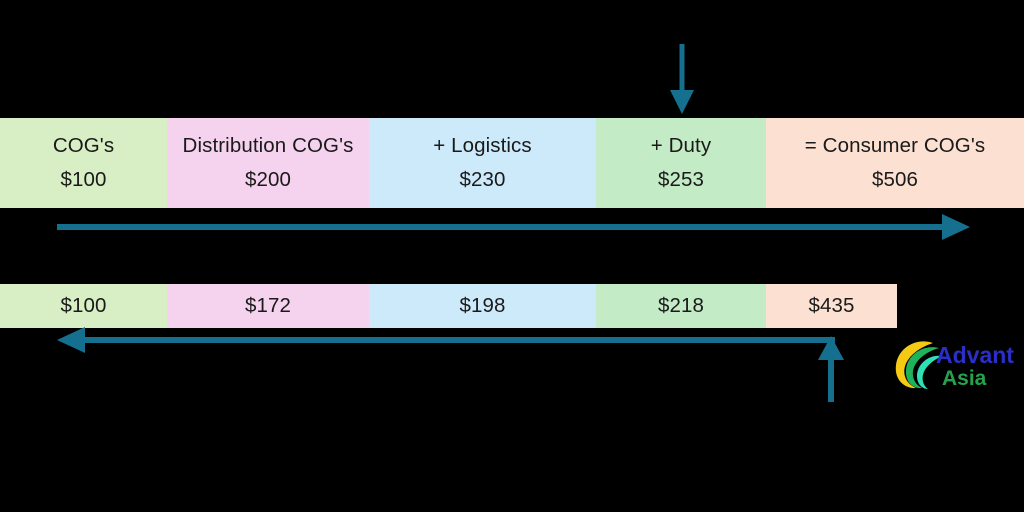  What do you see at coordinates (446, 340) in the screenshot?
I see `arrow-left-icon` at bounding box center [446, 340].